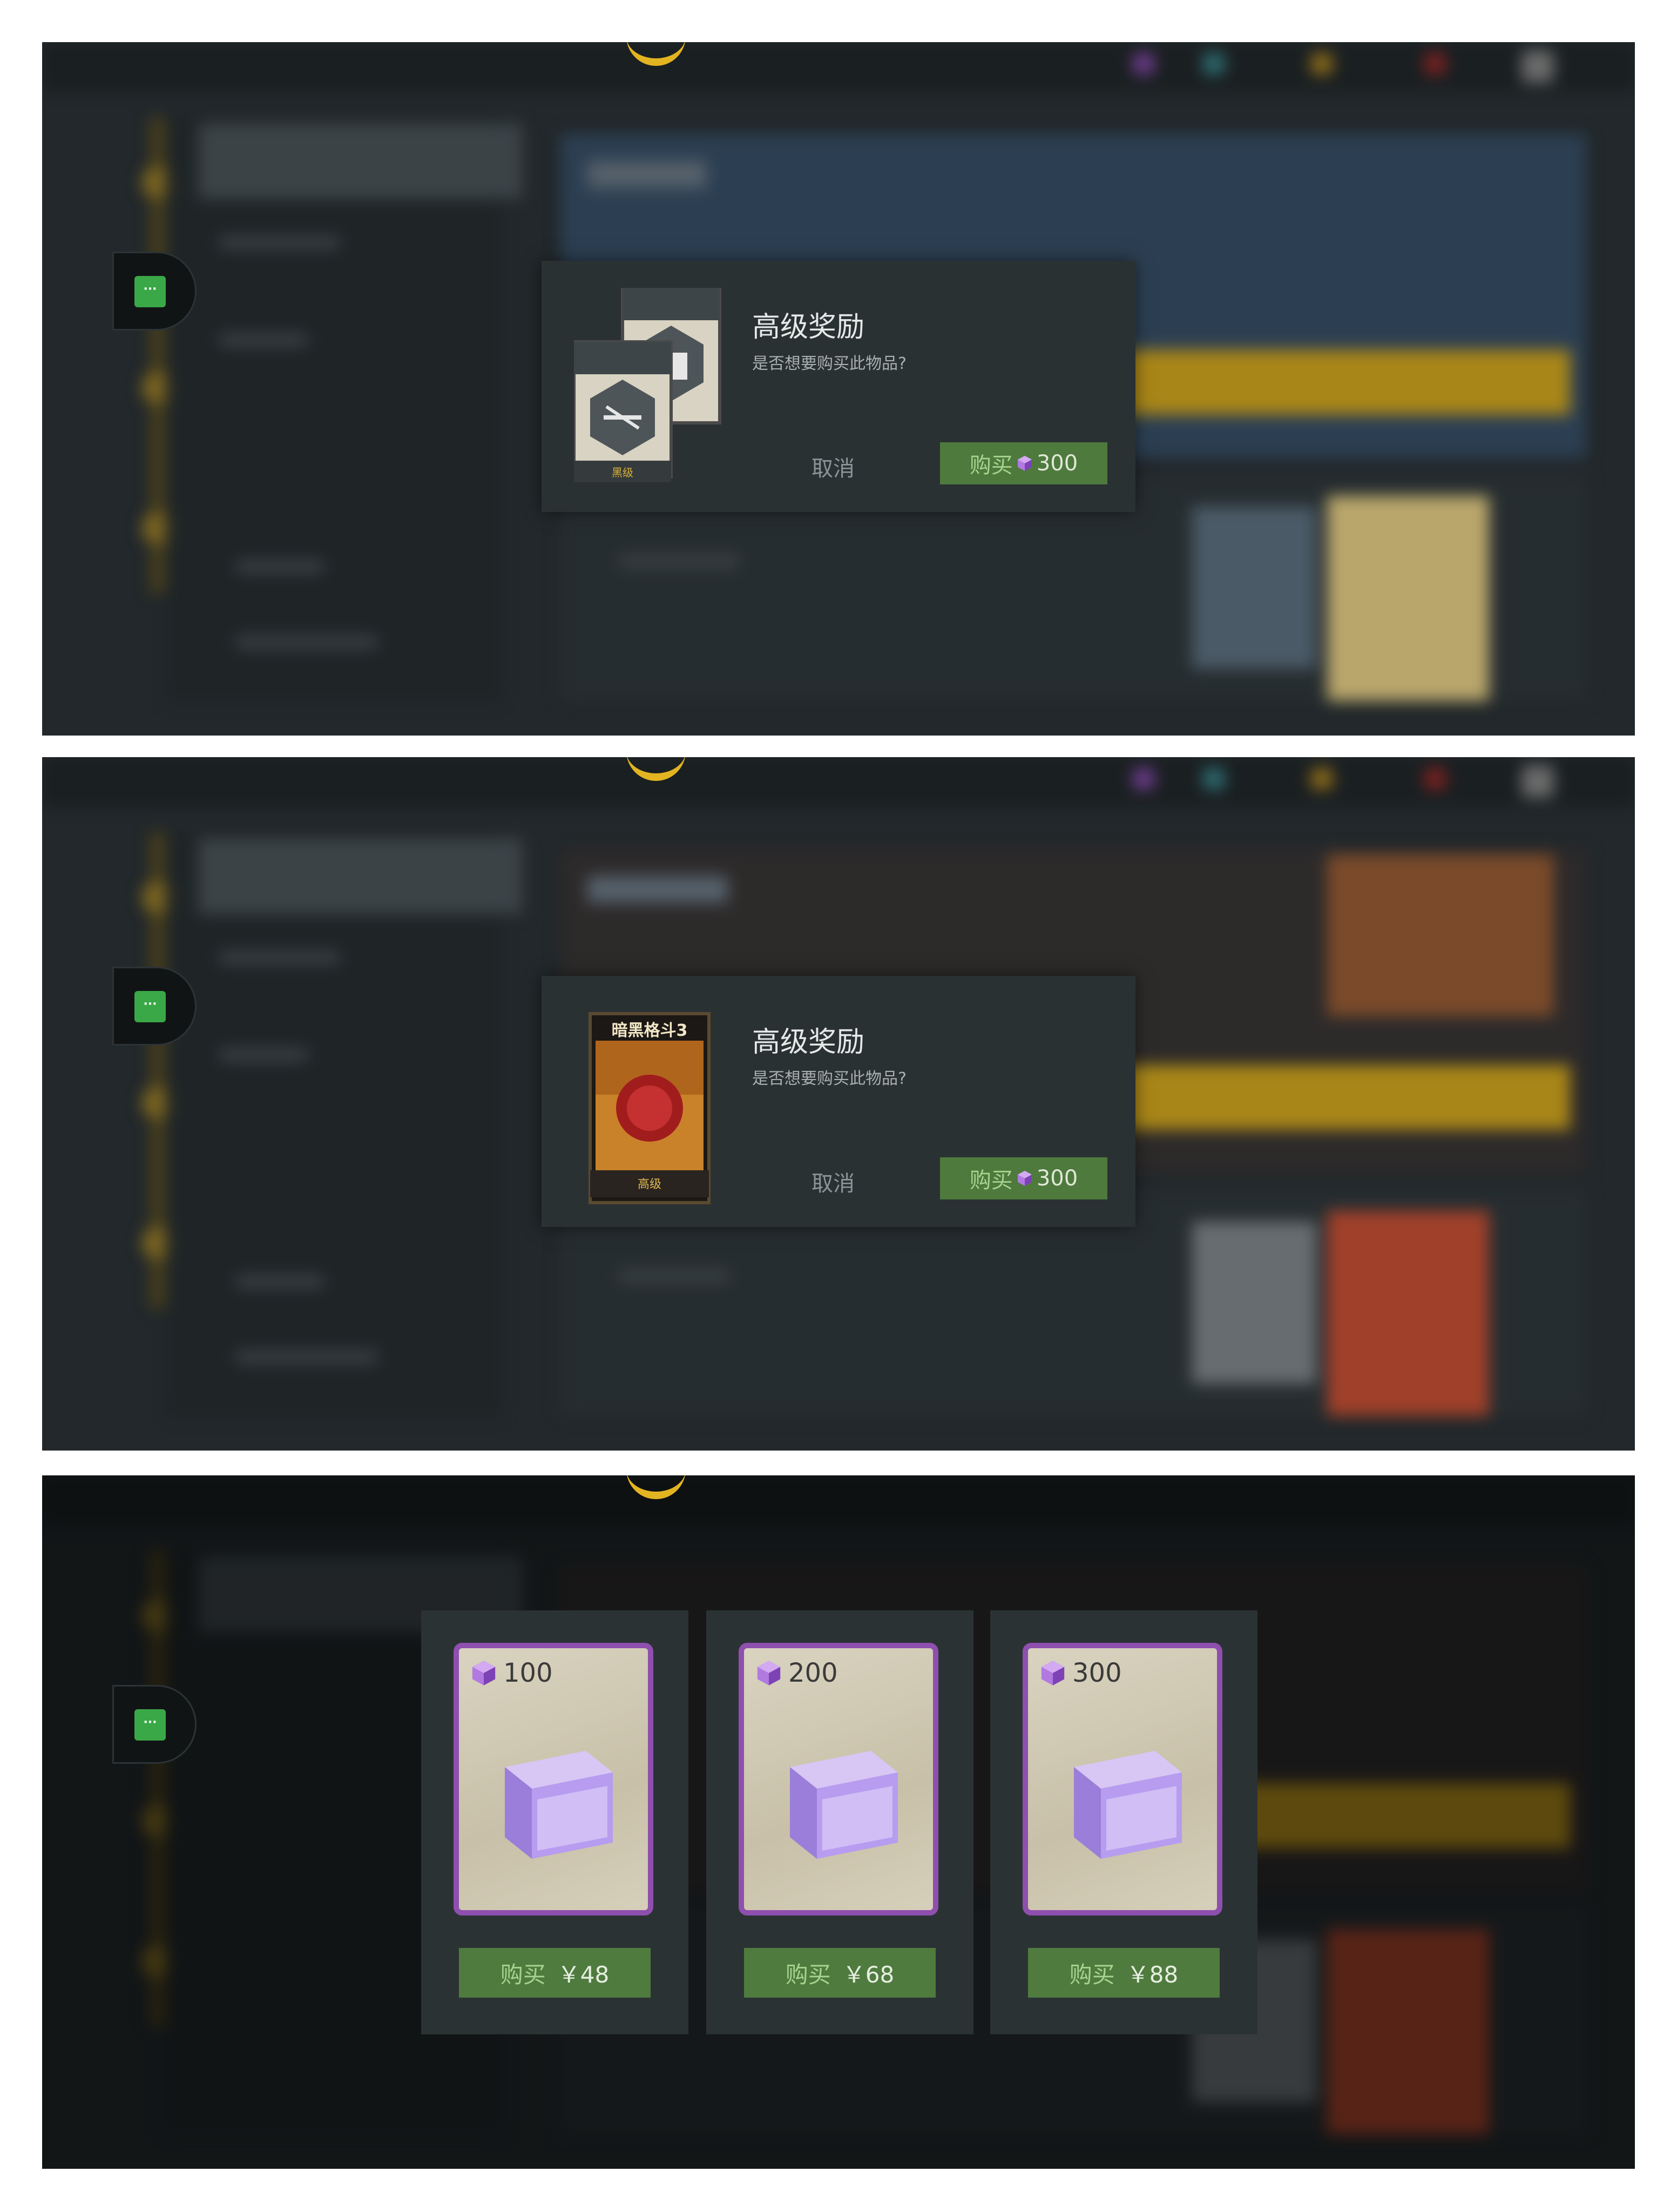  I want to click on purchase-dialog: 暗黑格斗3 高级 高级奖励 是否想要购买此物品? 取消 购买 300, so click(838, 1101).